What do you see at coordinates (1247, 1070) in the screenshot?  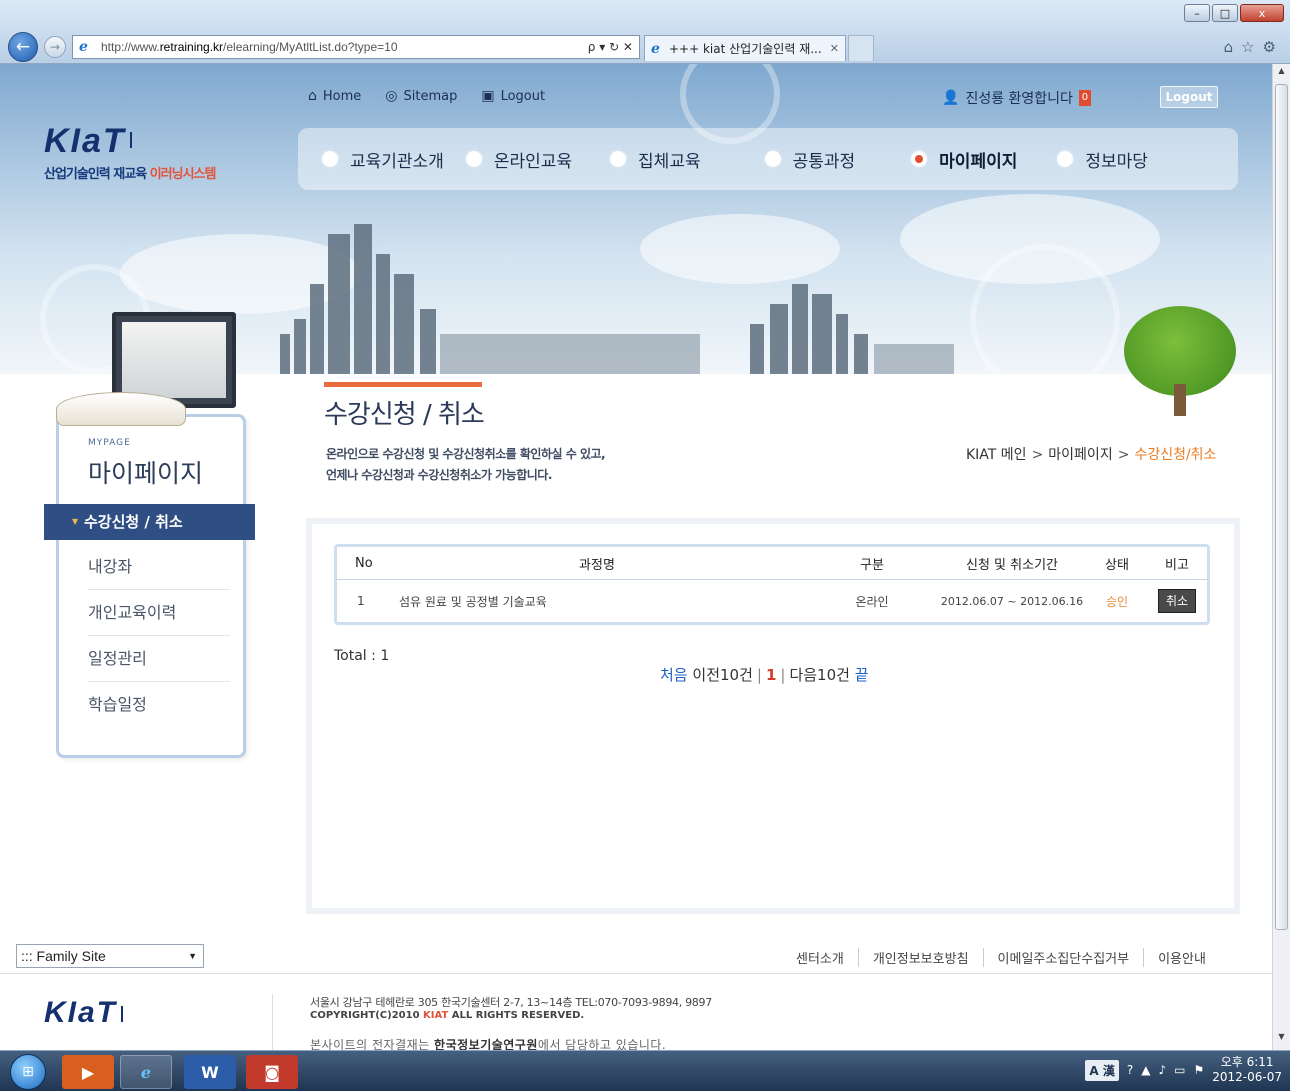 I see `system-clock: 오후 6:11 2012-06-07` at bounding box center [1247, 1070].